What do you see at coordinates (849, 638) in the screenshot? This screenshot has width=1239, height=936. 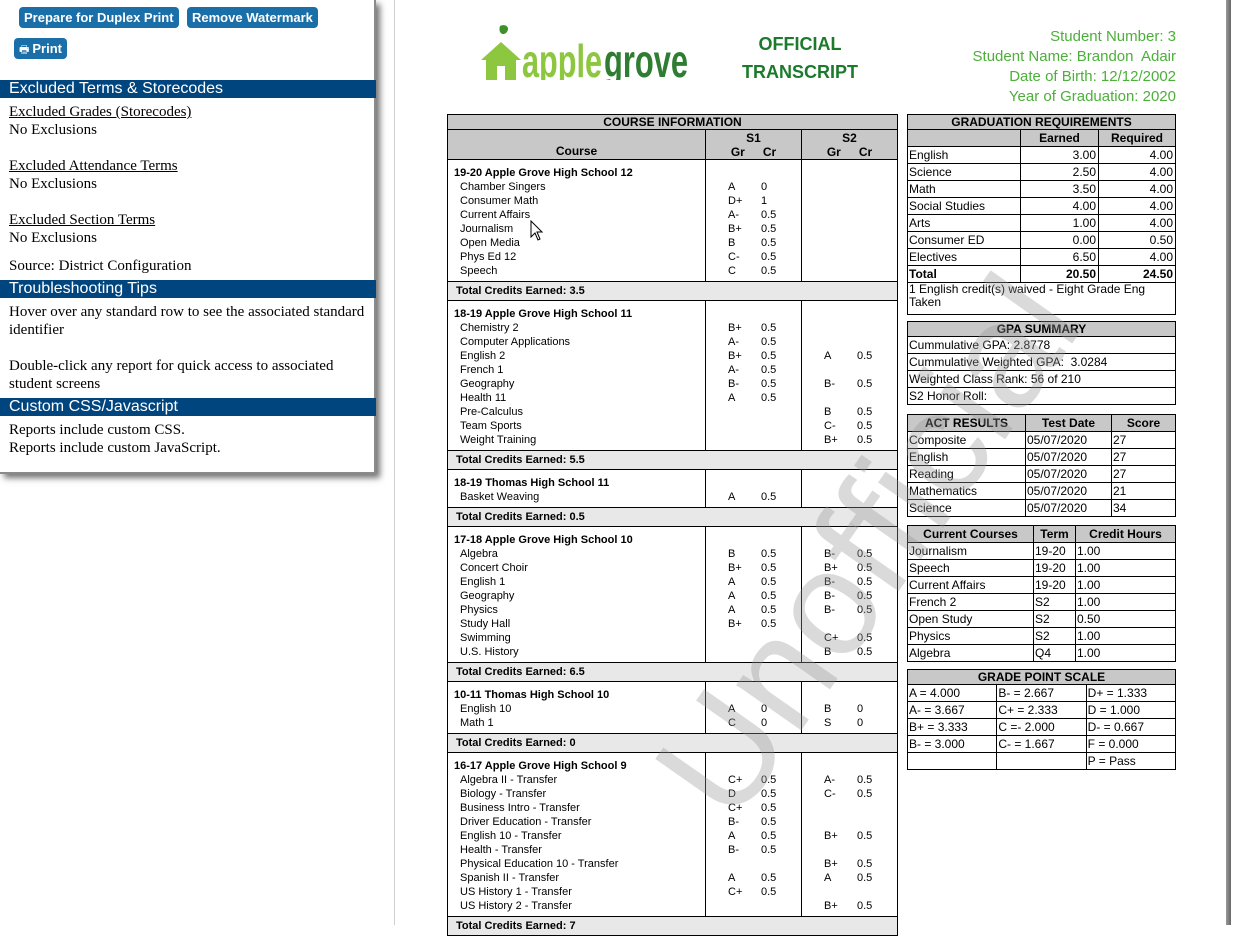 I see `s2-grade-line: C+ 0.5` at bounding box center [849, 638].